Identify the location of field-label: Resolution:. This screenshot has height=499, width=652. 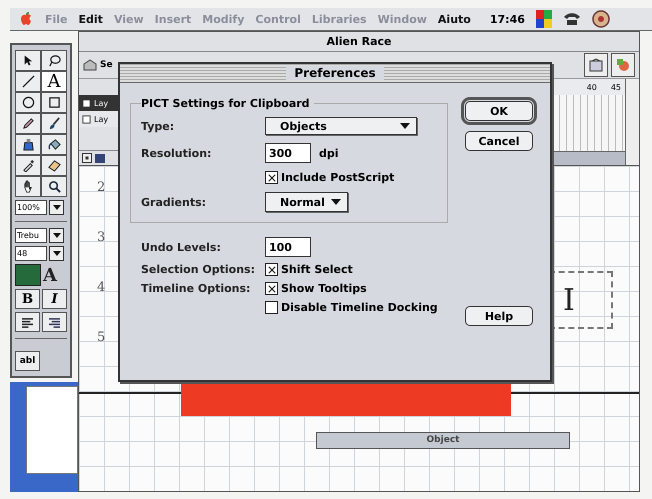
(176, 153).